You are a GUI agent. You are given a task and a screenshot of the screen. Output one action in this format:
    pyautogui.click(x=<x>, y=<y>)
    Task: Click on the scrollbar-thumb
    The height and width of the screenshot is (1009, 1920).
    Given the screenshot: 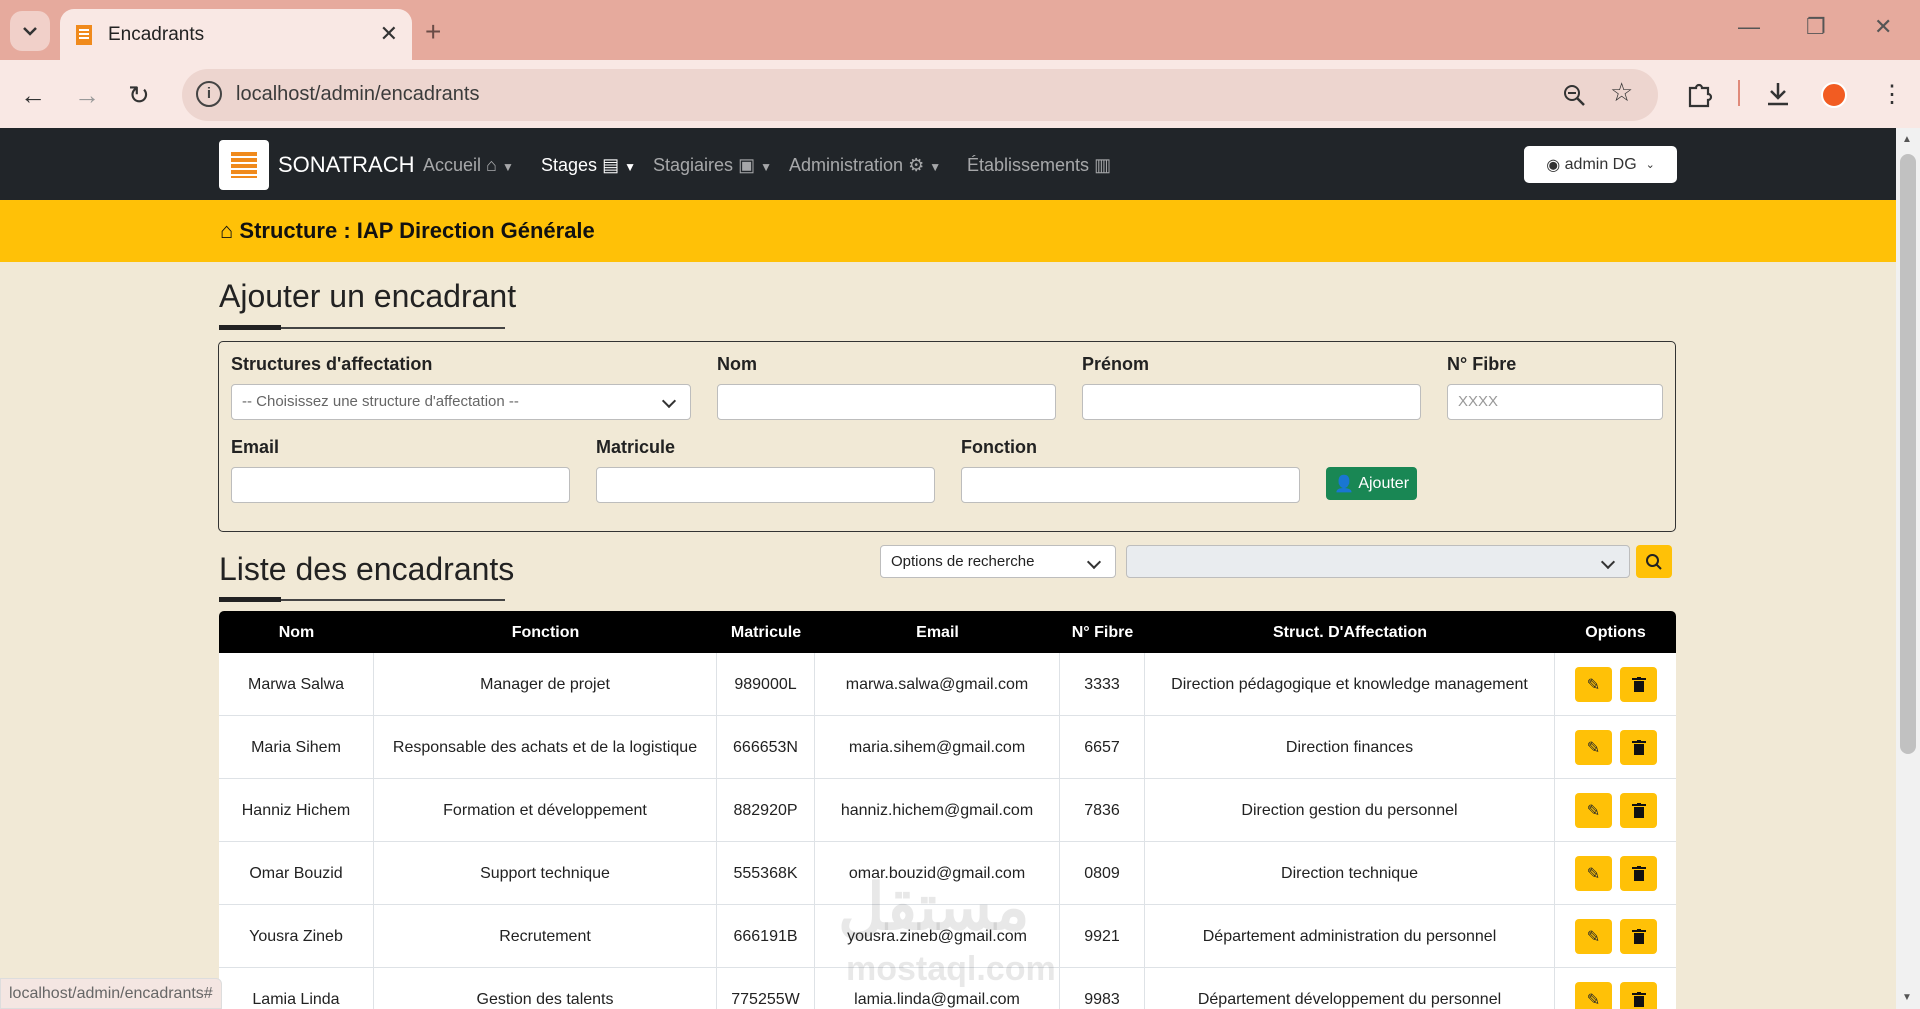 What is the action you would take?
    pyautogui.click(x=1908, y=454)
    